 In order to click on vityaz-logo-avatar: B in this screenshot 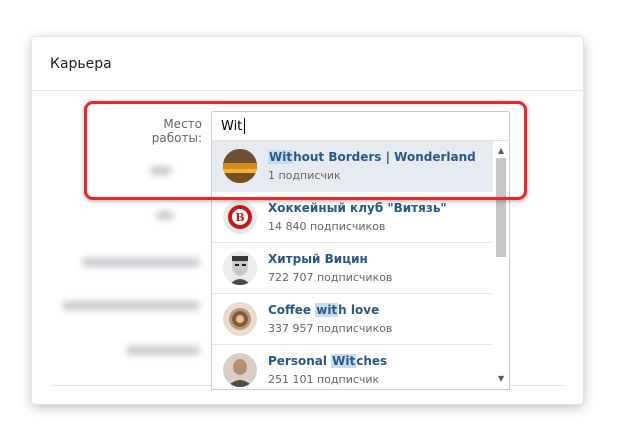, I will do `click(240, 217)`.